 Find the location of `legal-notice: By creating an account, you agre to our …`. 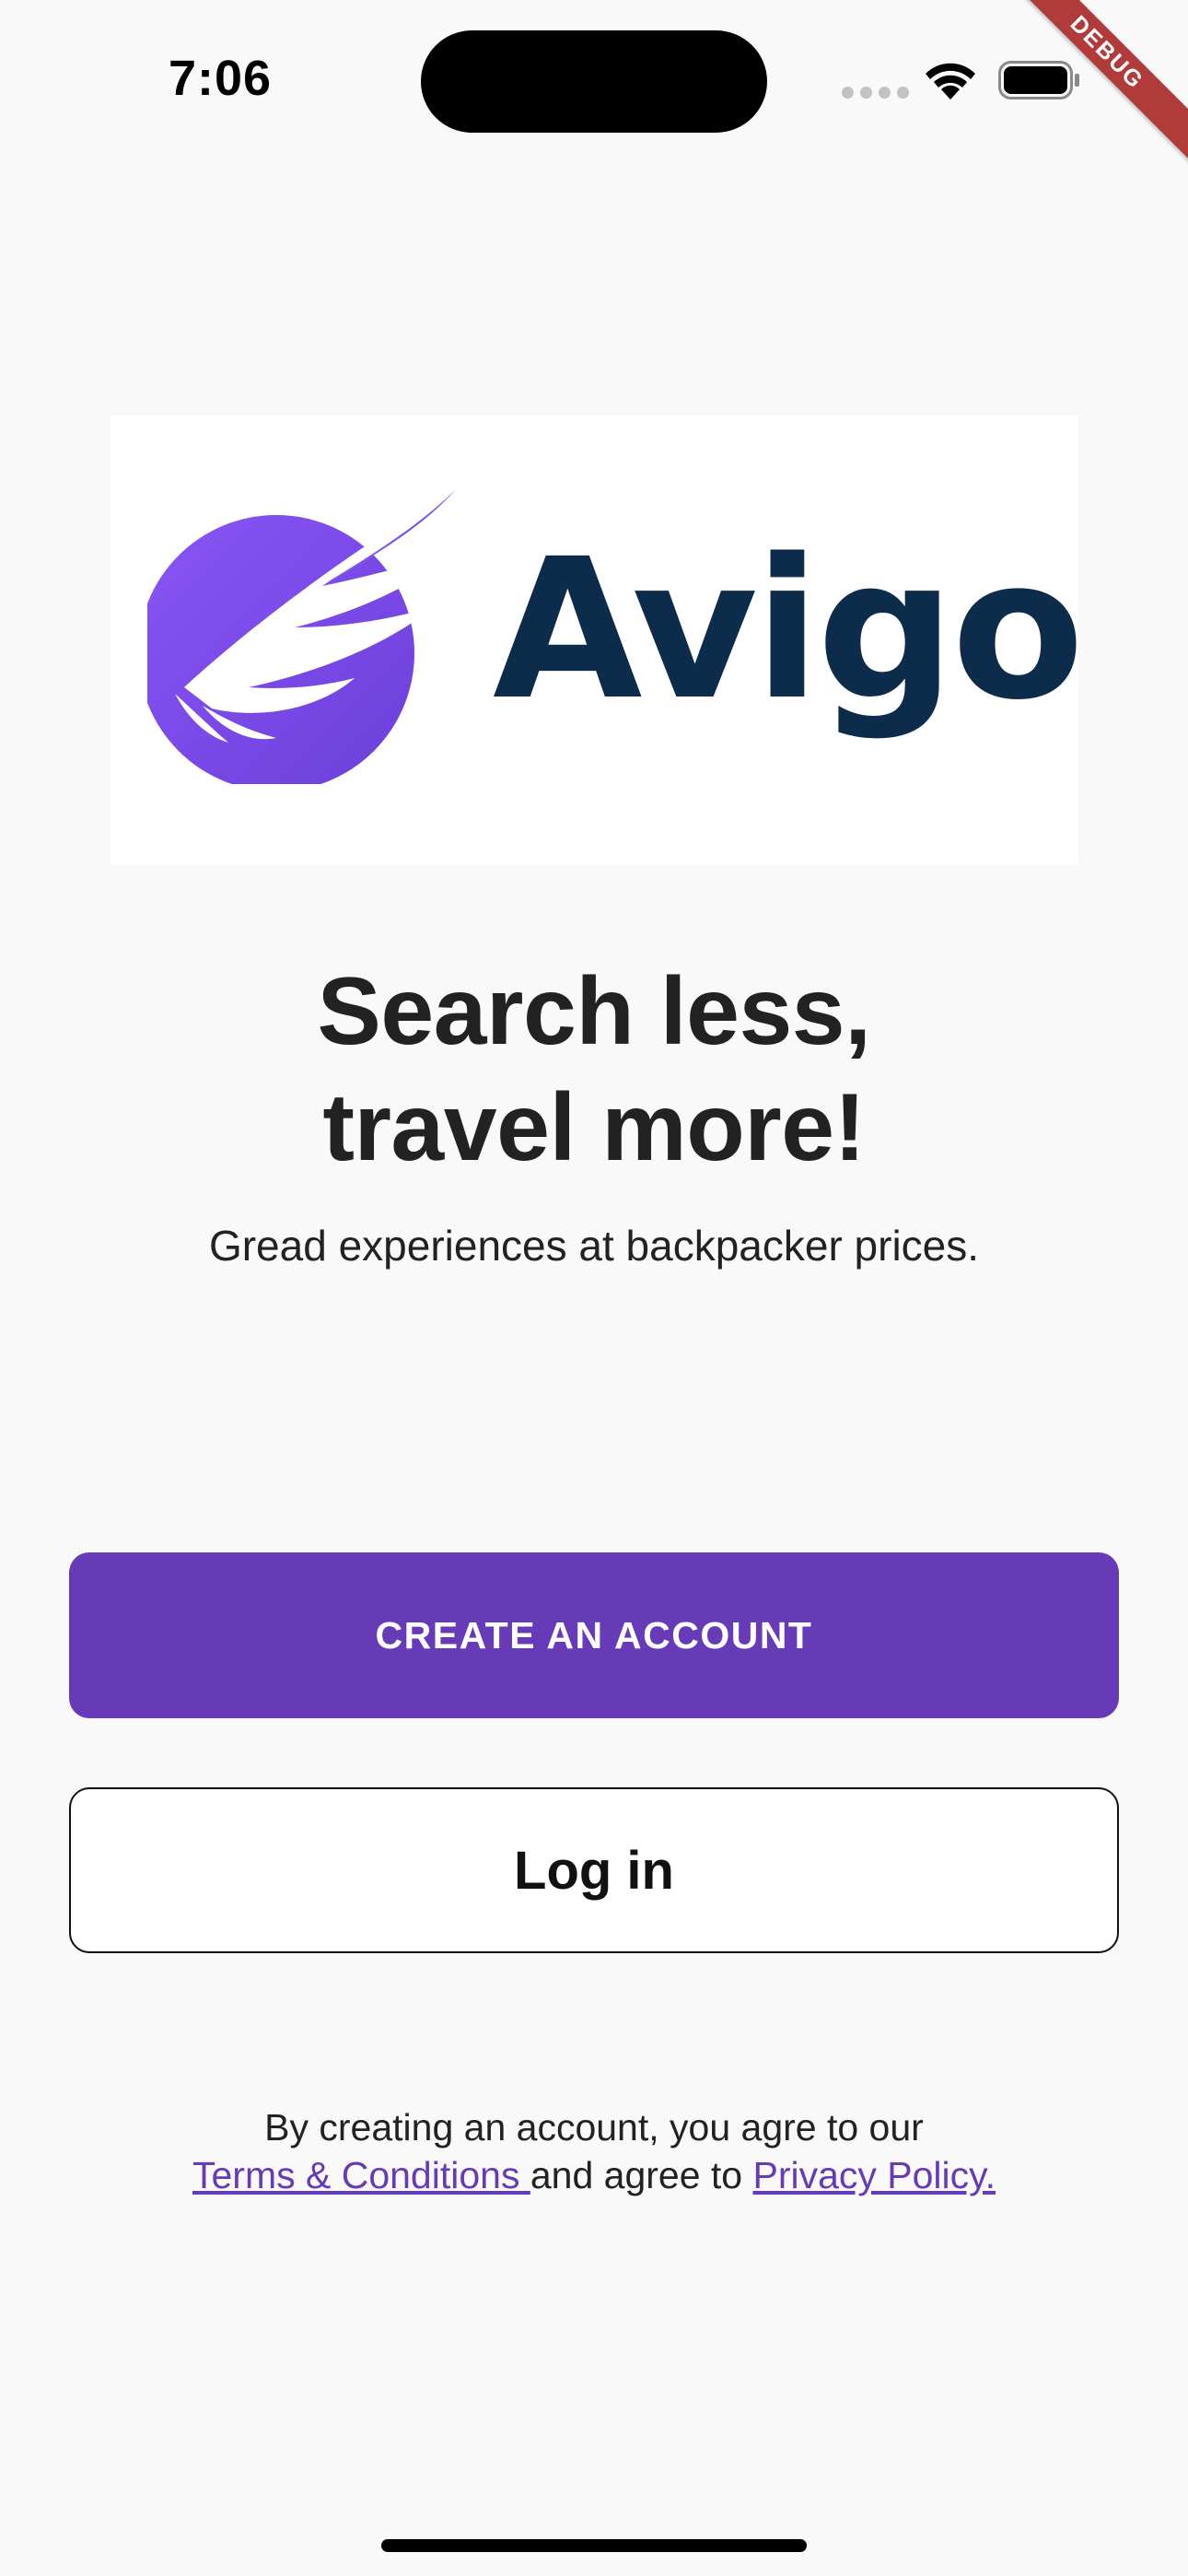

legal-notice: By creating an account, you agre to our … is located at coordinates (594, 2151).